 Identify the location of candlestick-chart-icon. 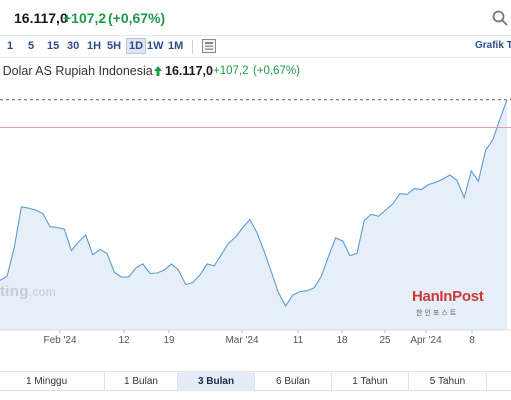
(209, 46).